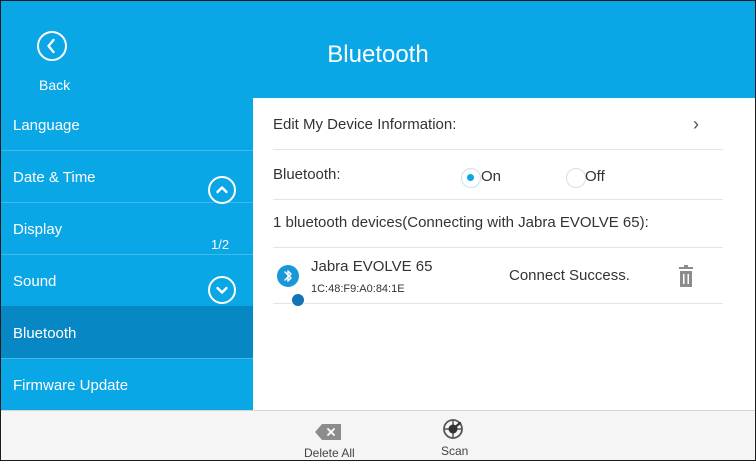 The height and width of the screenshot is (461, 756). I want to click on chevron-down-icon, so click(222, 290).